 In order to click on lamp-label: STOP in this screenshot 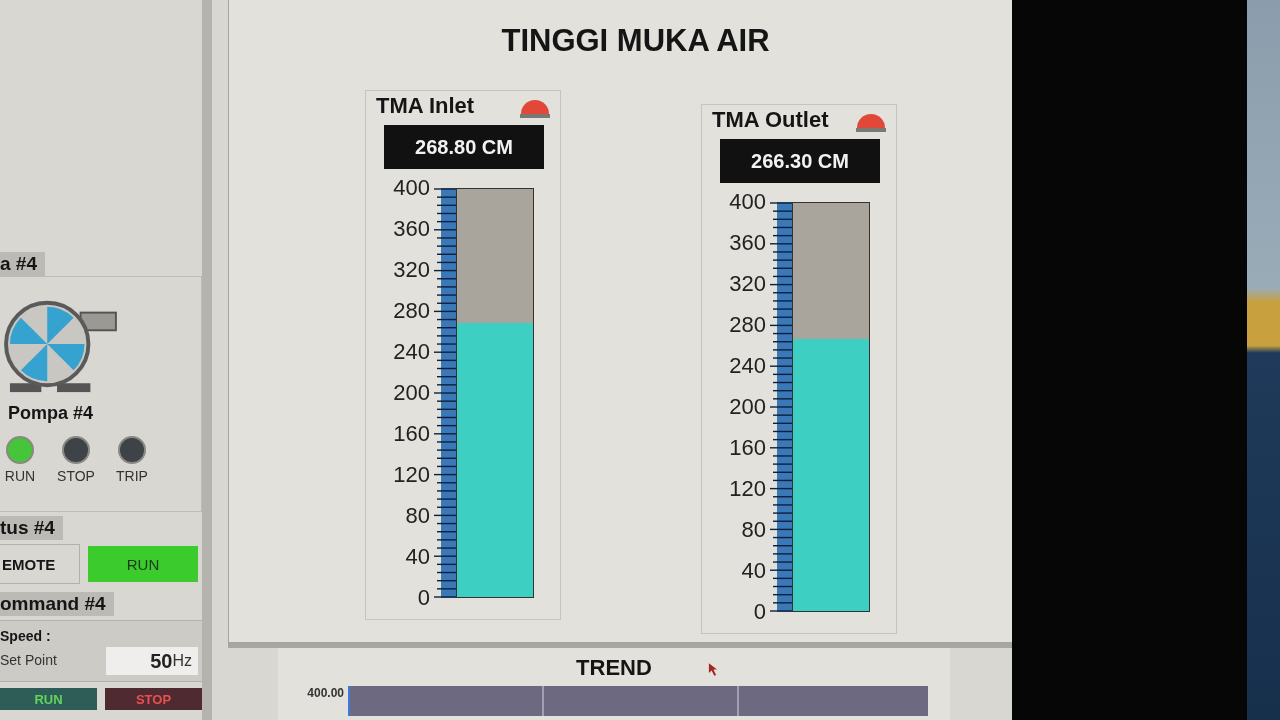, I will do `click(76, 476)`.